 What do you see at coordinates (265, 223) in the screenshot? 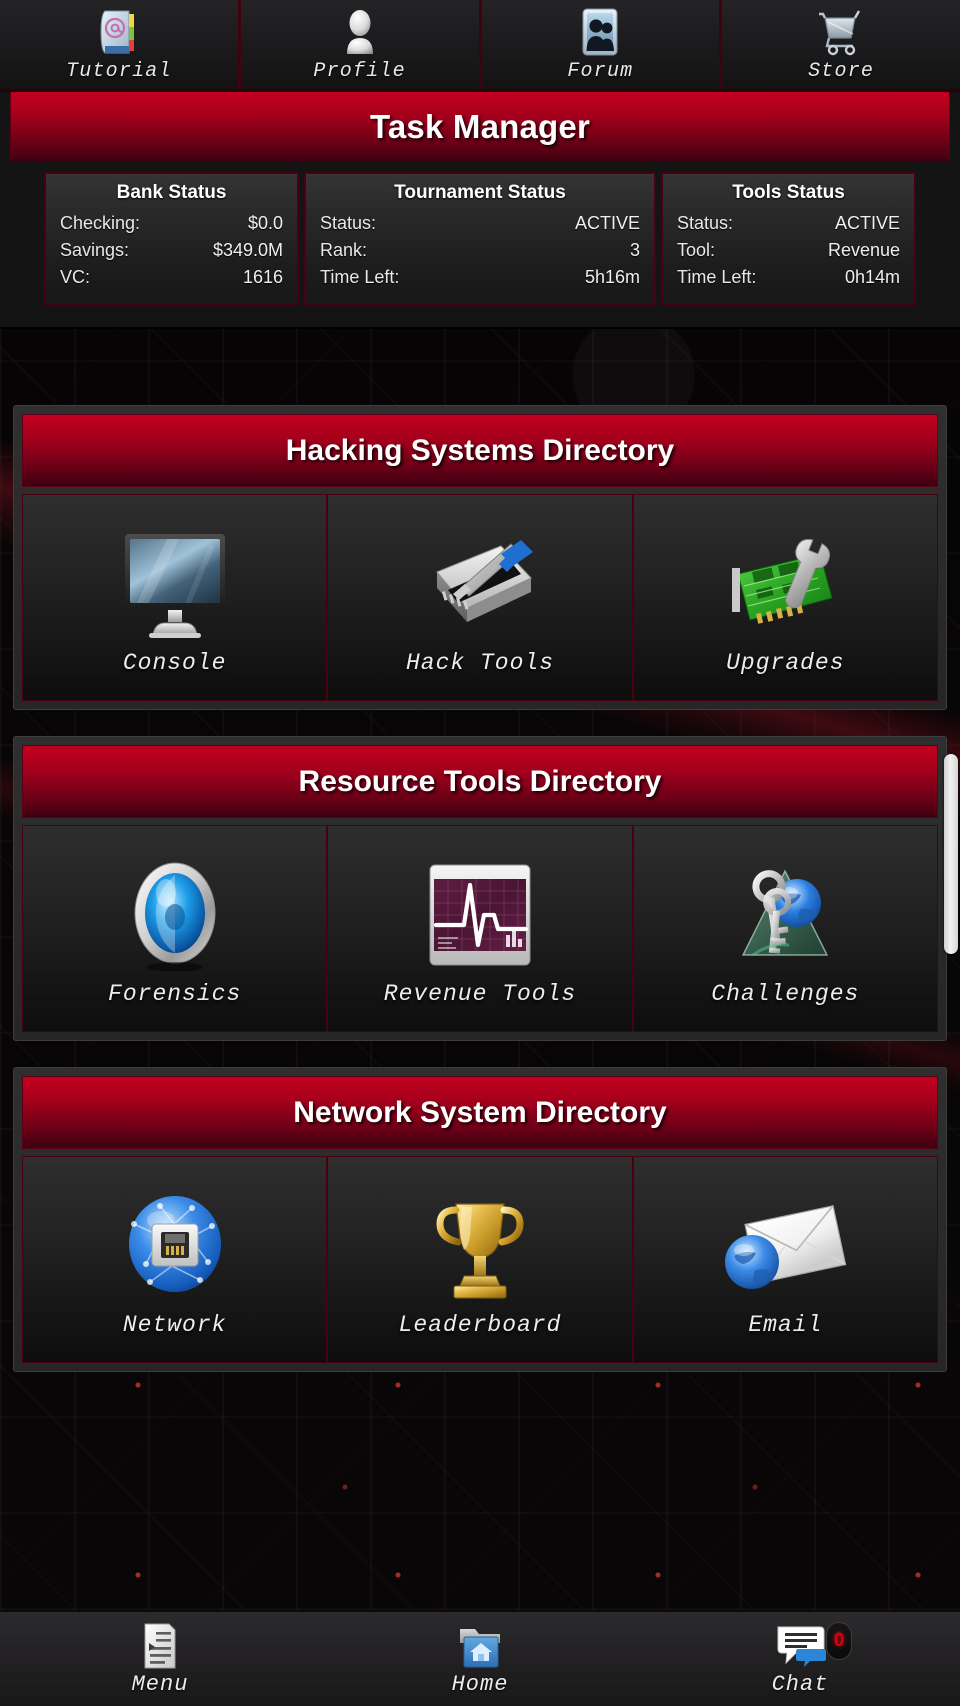
I see `row-value: $0.0` at bounding box center [265, 223].